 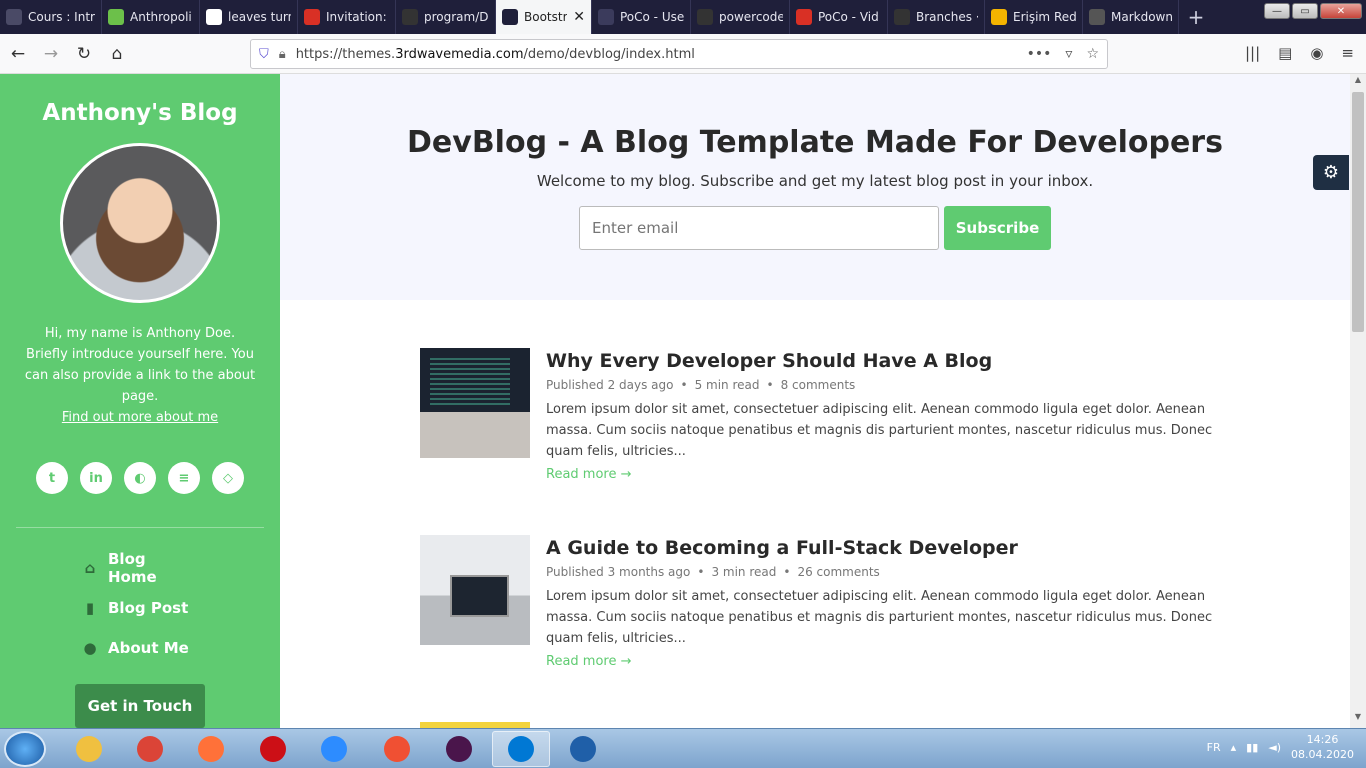 I want to click on maximize-icon: ▭, so click(x=1305, y=11).